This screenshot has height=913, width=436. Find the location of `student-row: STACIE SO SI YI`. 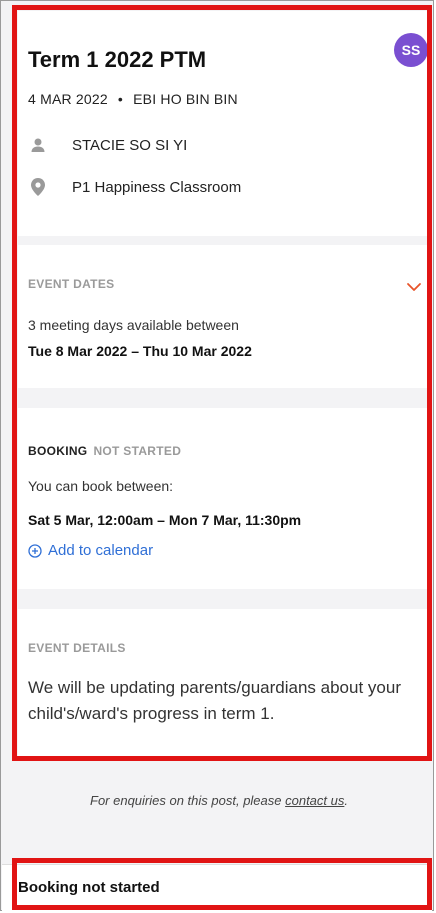

student-row: STACIE SO SI YI is located at coordinates (107, 145).